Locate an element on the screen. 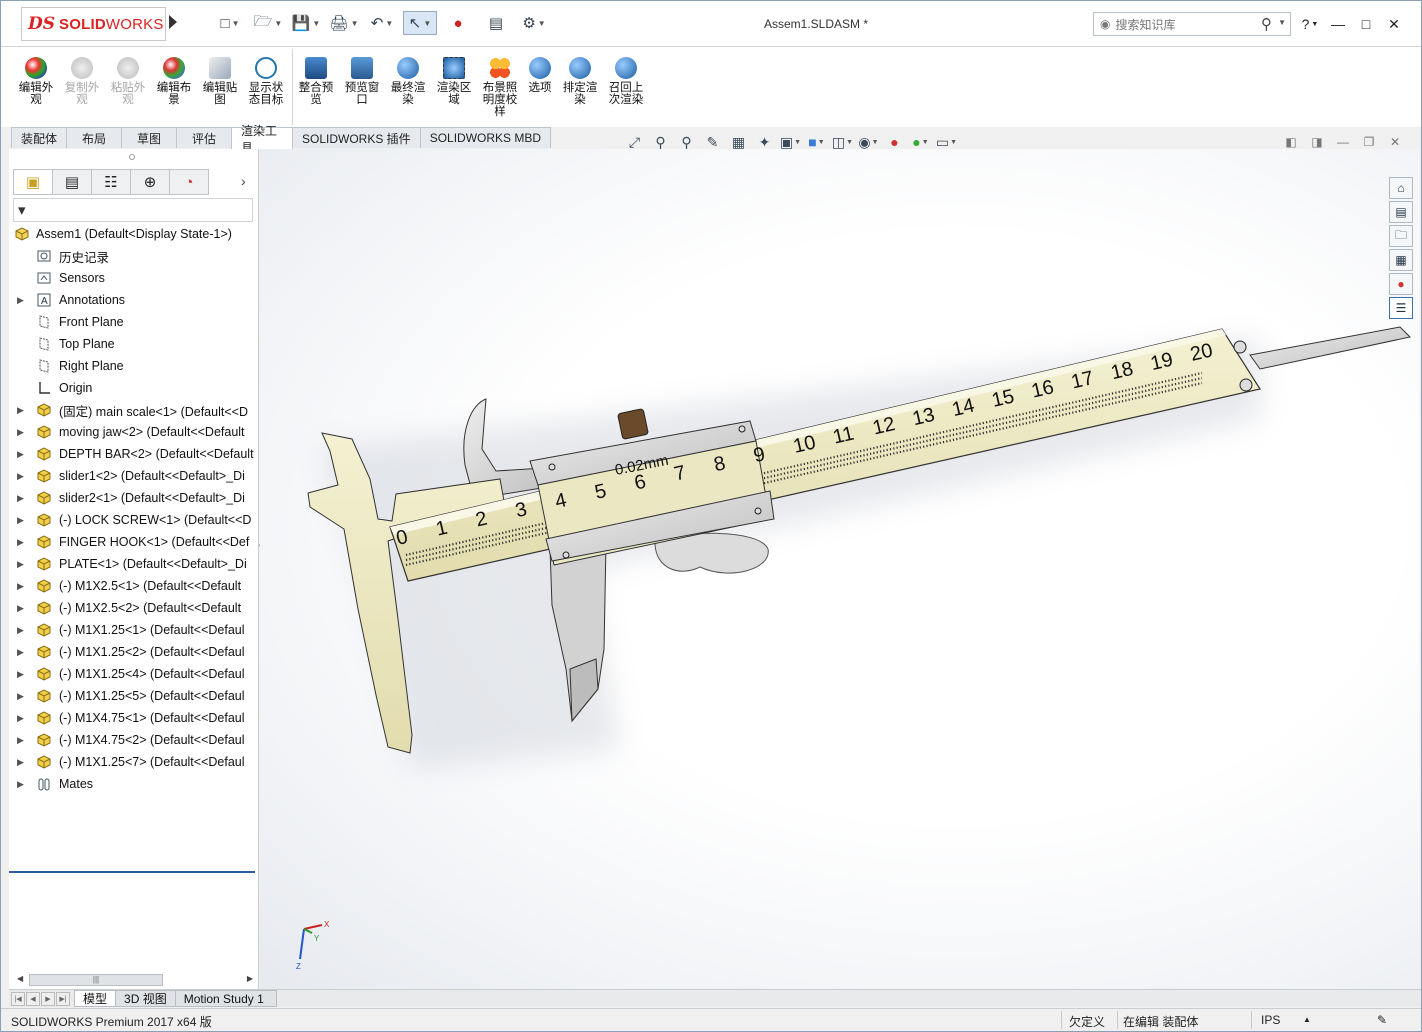  integrated-preview-button: 整合预览 is located at coordinates (316, 81).